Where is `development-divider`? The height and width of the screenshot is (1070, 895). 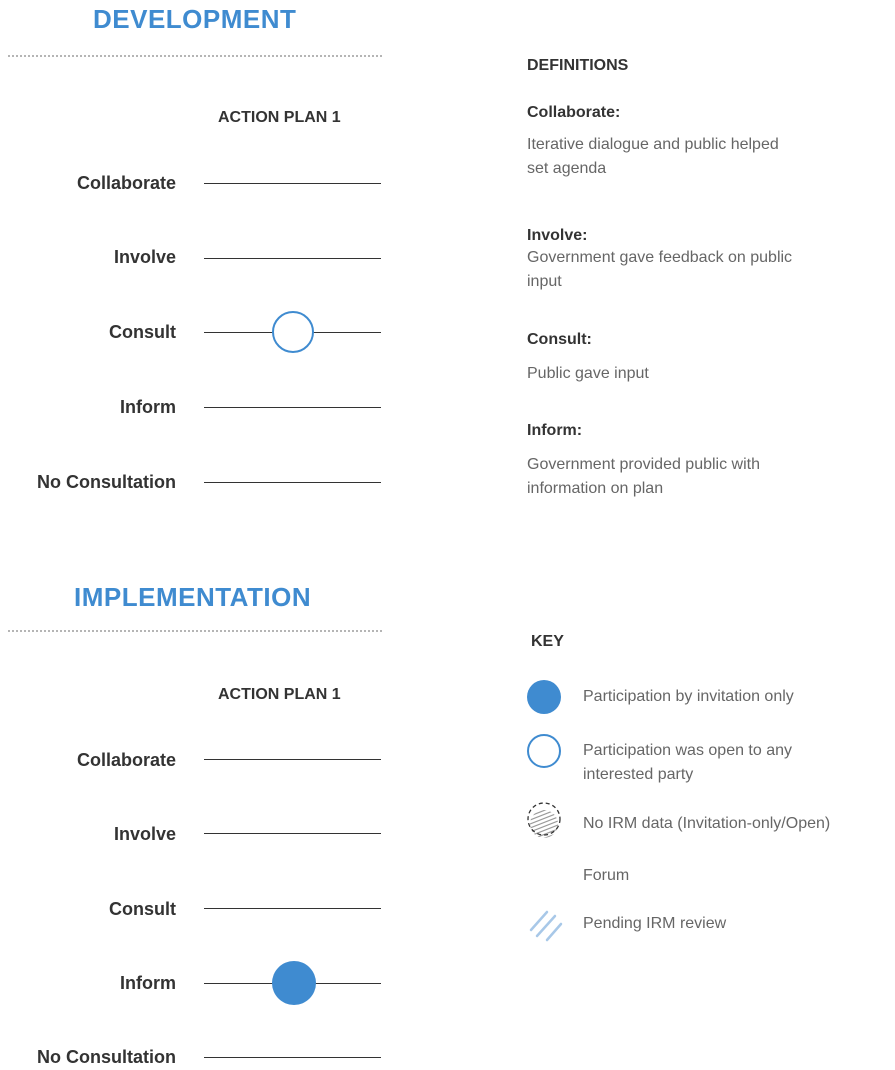 development-divider is located at coordinates (195, 56).